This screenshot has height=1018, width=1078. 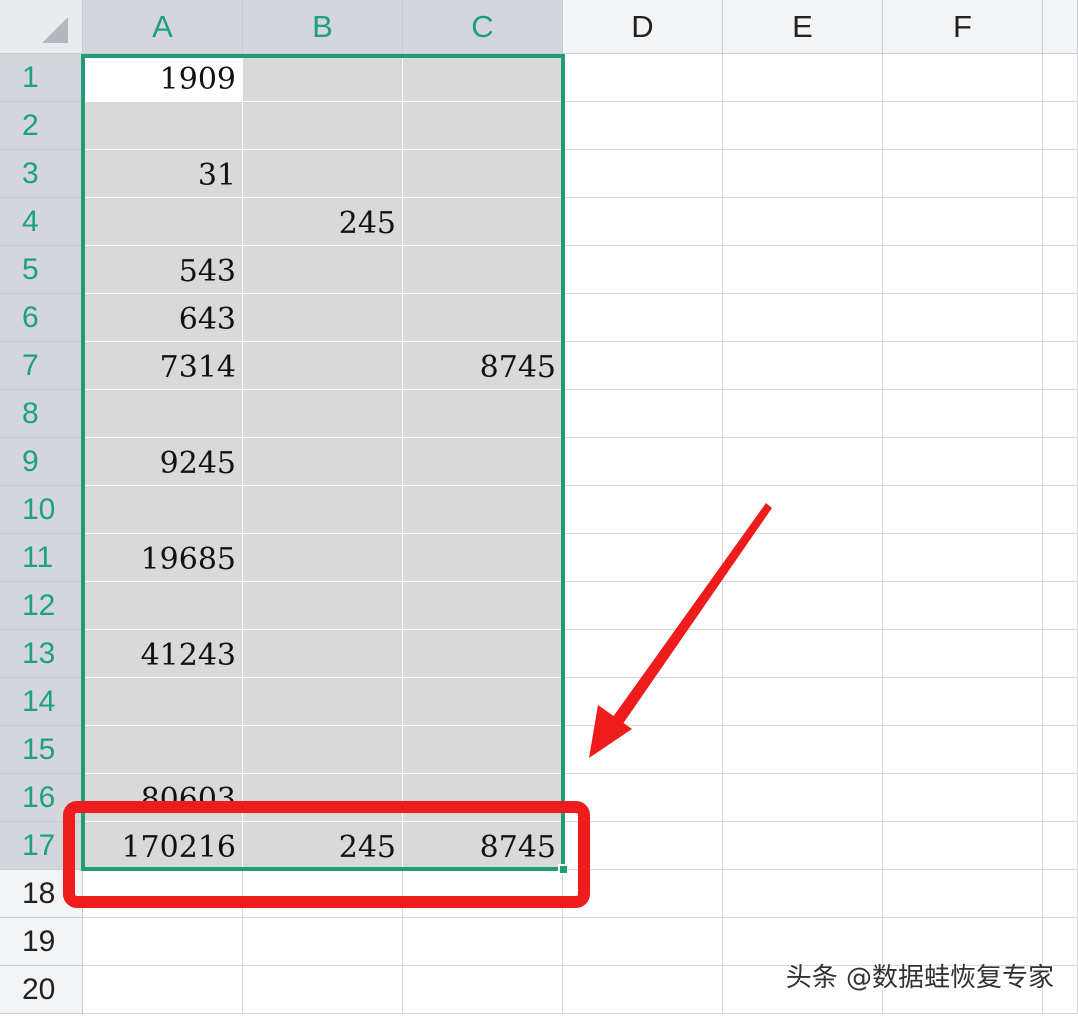 I want to click on cell-g3, so click(x=1060, y=174).